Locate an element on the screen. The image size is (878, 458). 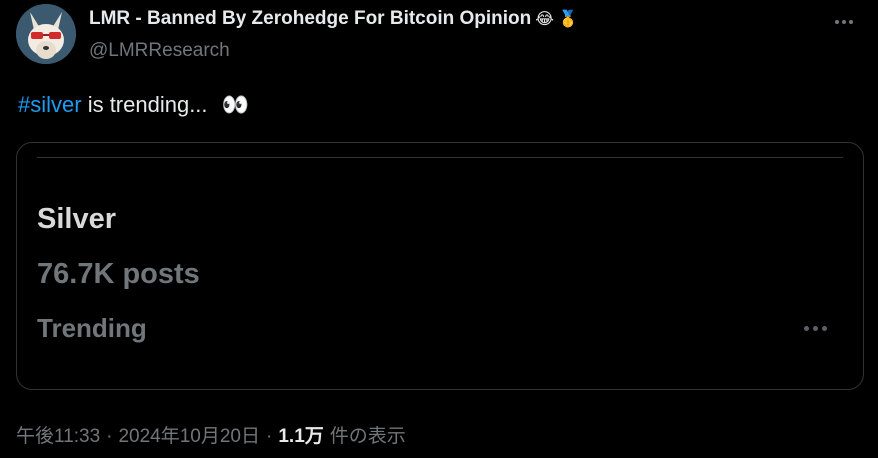
card-more-icon is located at coordinates (815, 328).